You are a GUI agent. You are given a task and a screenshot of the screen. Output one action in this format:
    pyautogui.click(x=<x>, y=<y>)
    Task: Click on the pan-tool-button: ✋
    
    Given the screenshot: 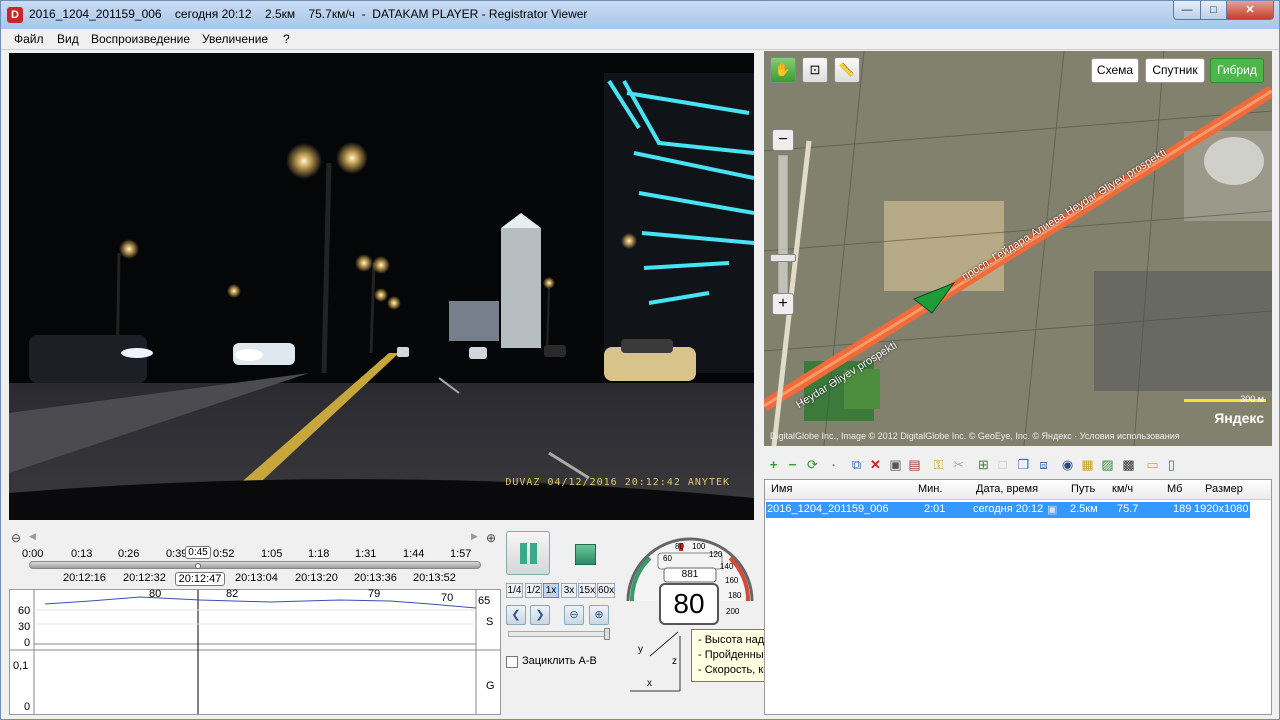 What is the action you would take?
    pyautogui.click(x=783, y=70)
    